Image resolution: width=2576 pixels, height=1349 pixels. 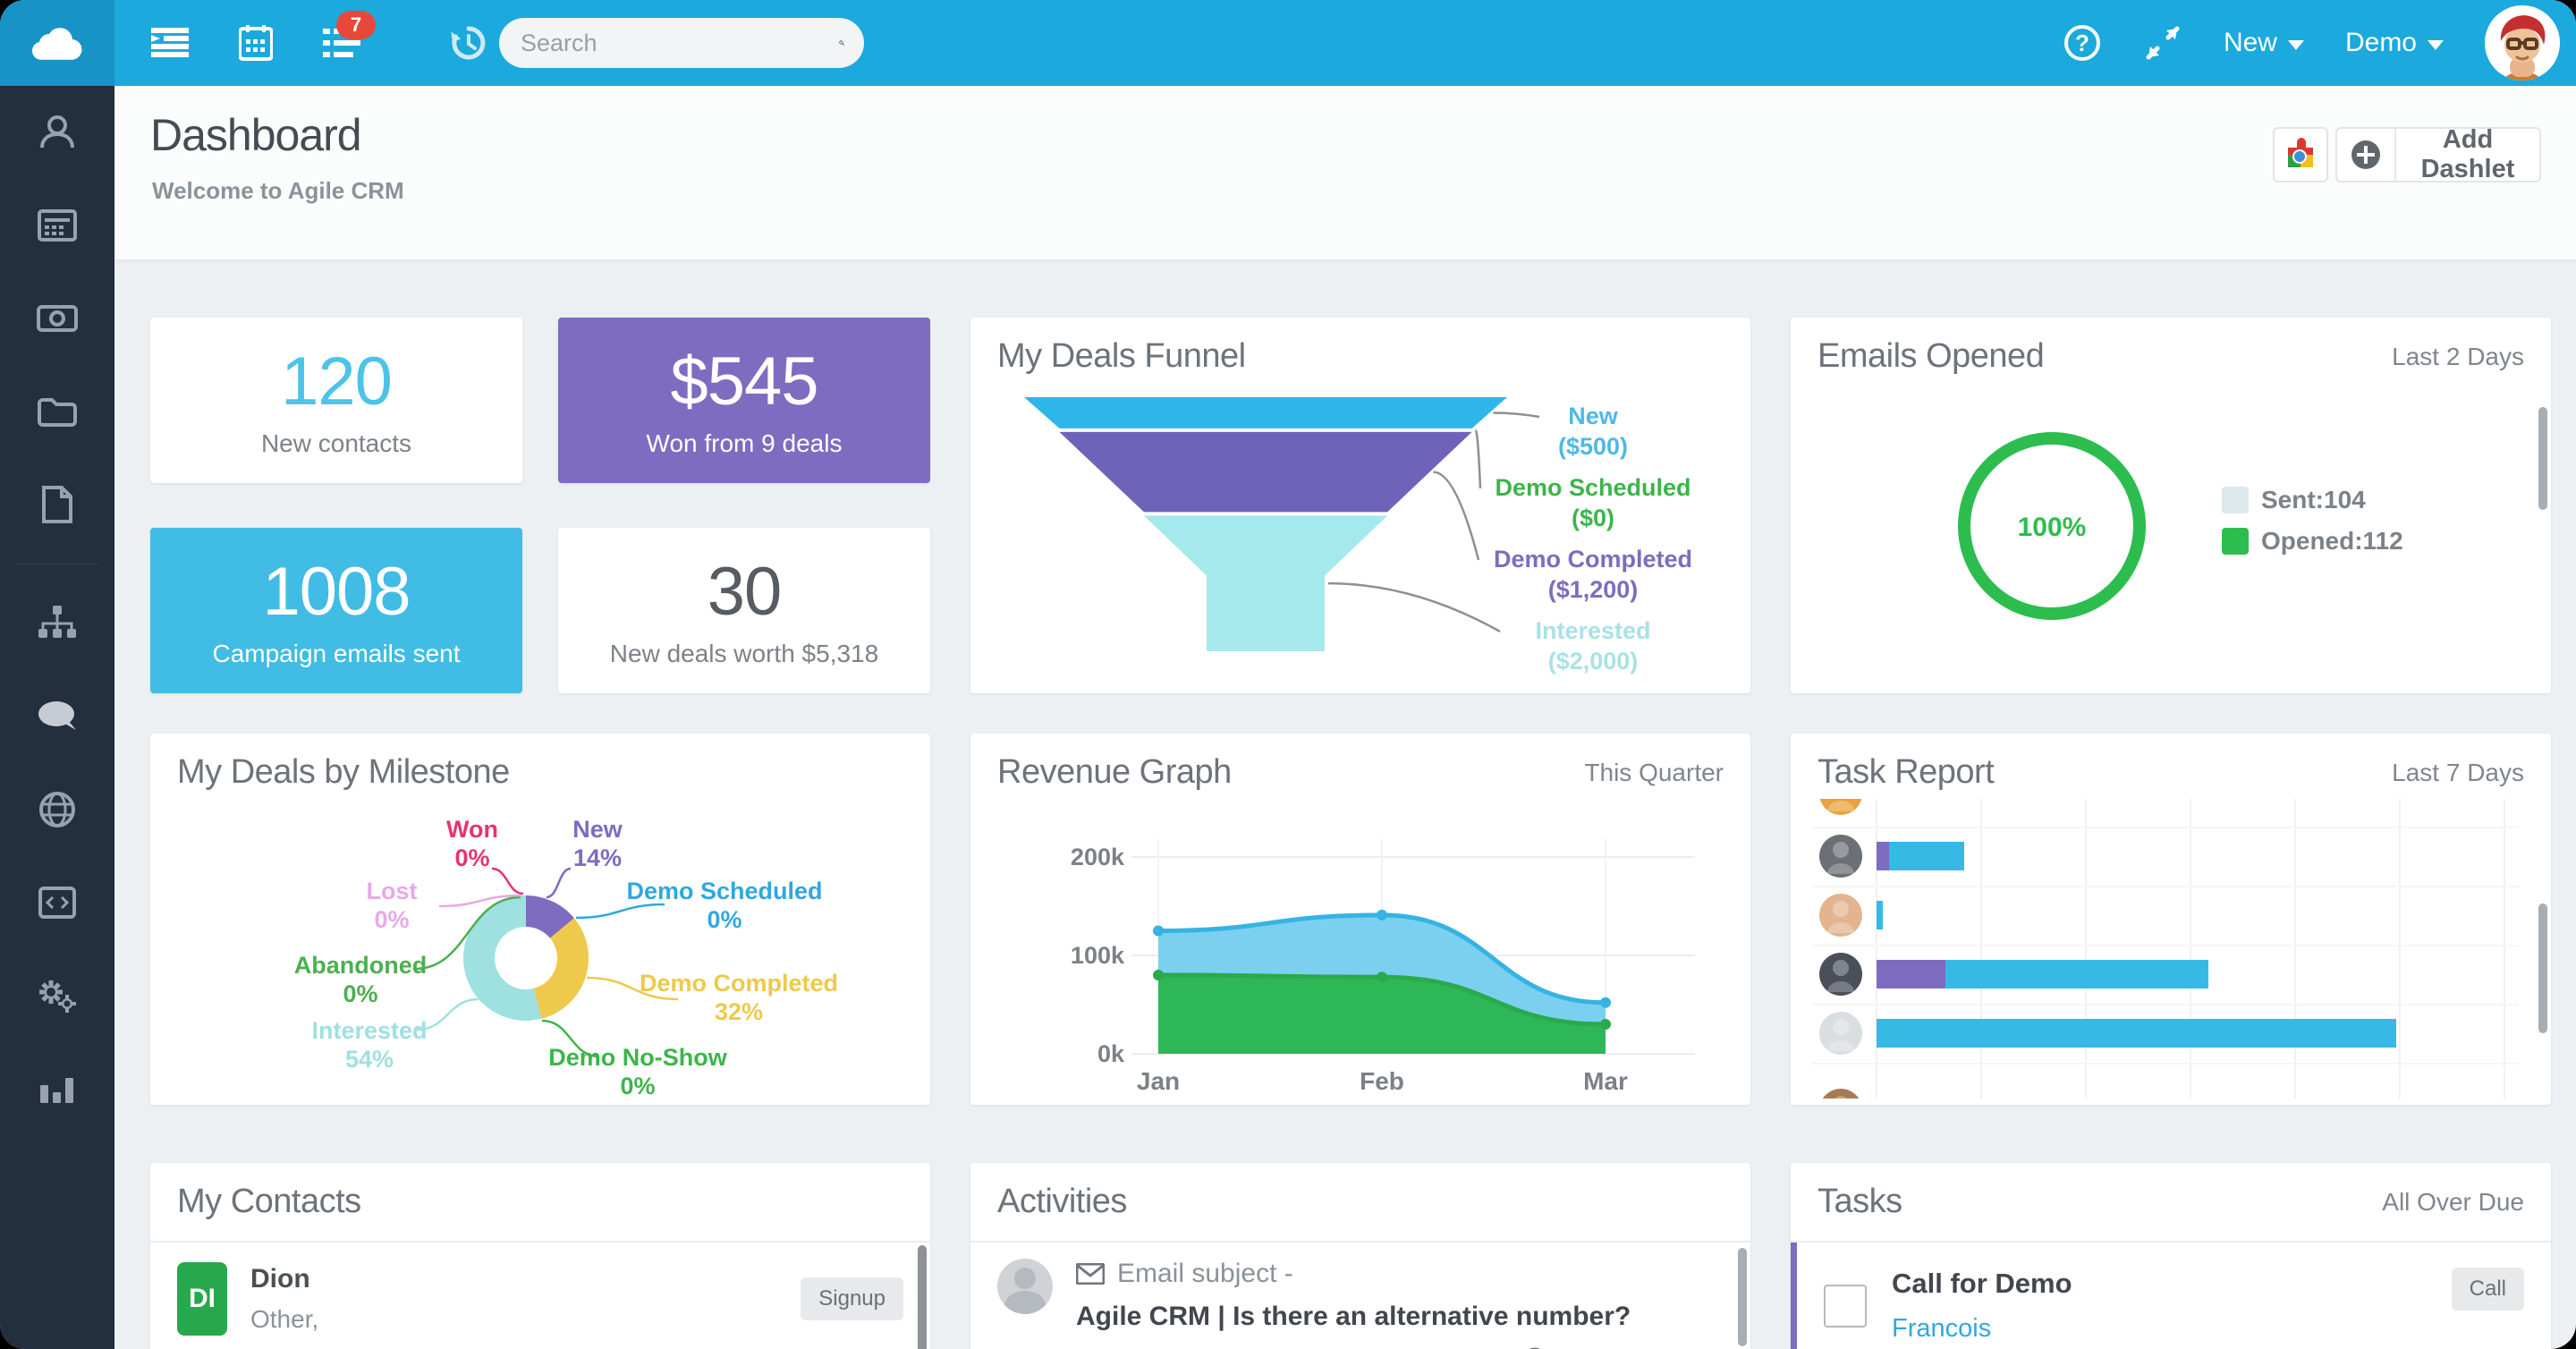 I want to click on panel-meta: Last 7 Days, so click(x=2458, y=772).